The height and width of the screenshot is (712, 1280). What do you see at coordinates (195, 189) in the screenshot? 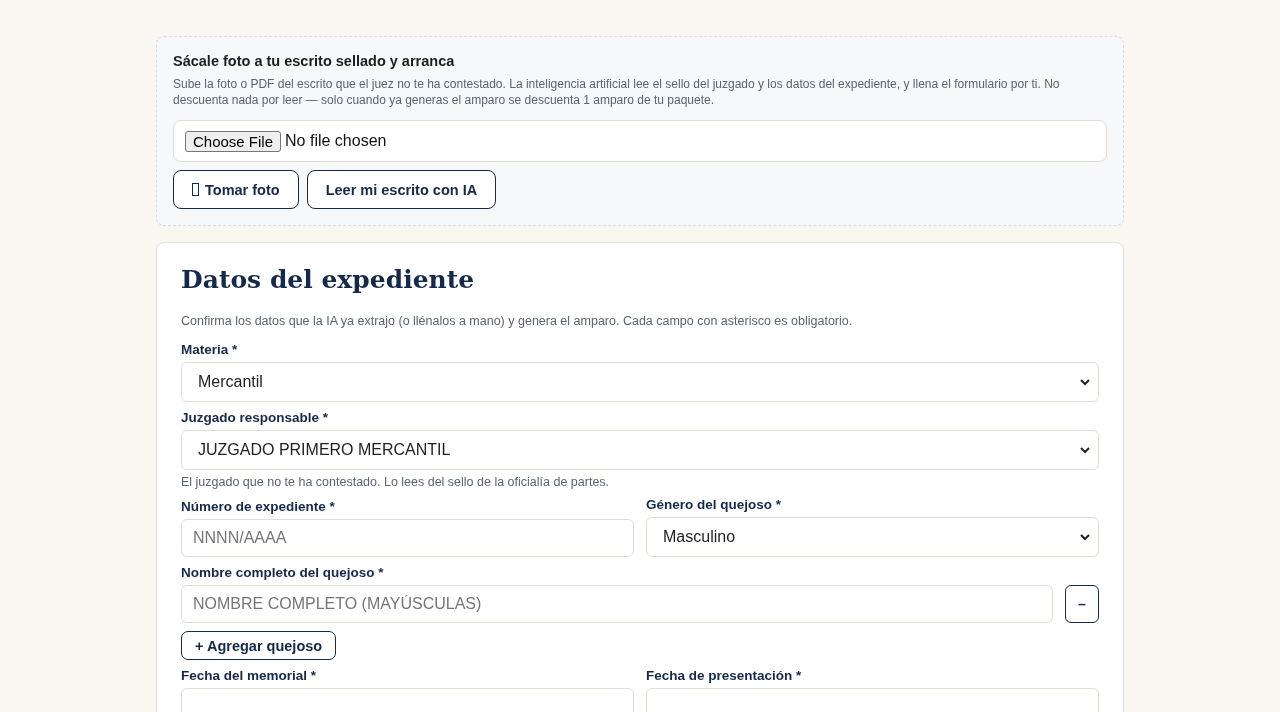
I see `missing-glyph-icon` at bounding box center [195, 189].